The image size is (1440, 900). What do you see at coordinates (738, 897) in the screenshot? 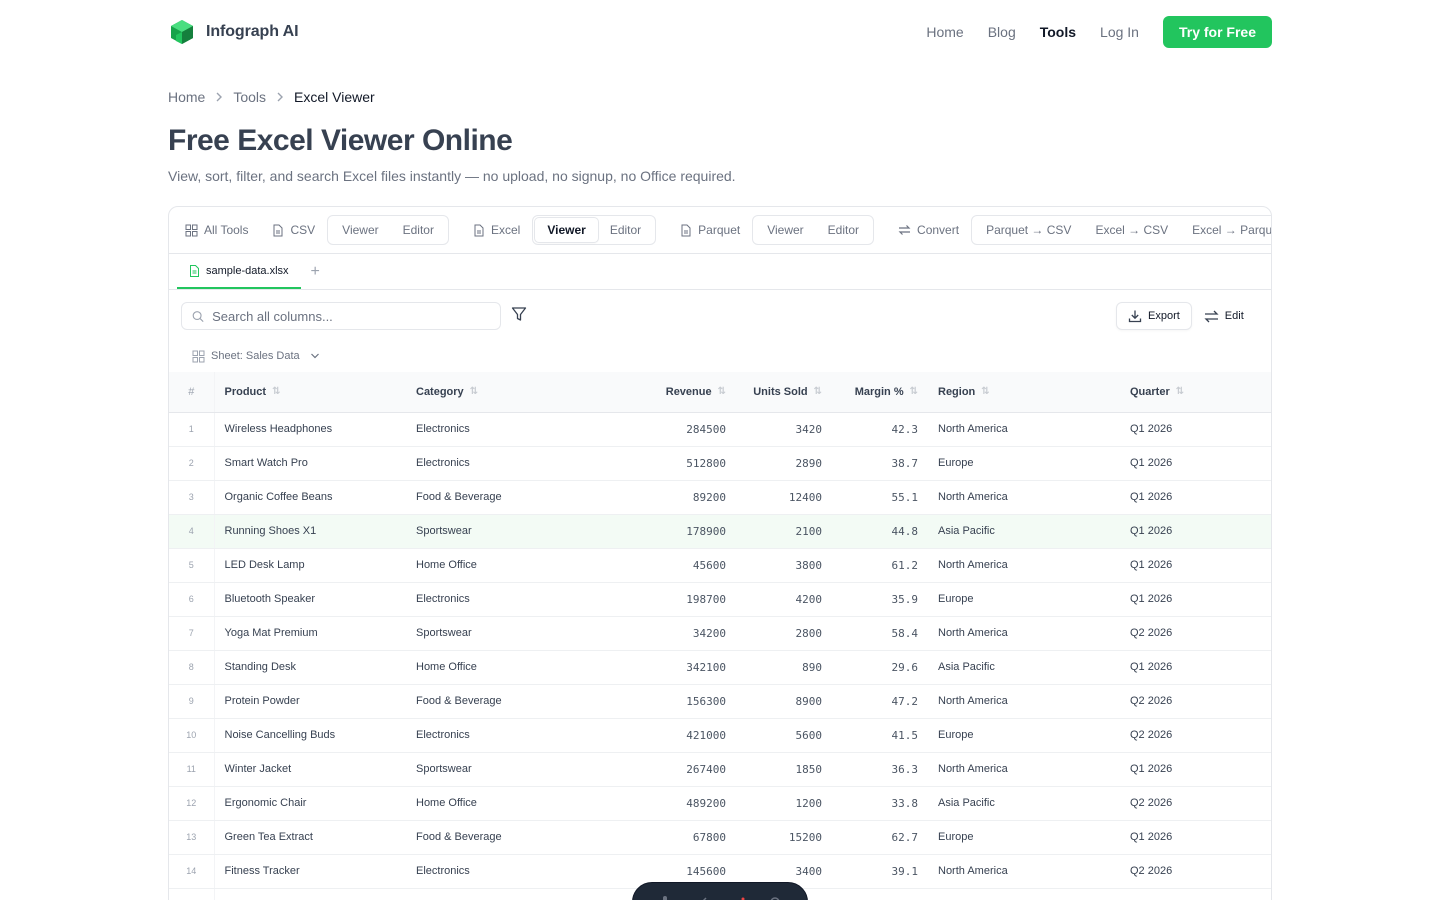
I see `record-icon` at bounding box center [738, 897].